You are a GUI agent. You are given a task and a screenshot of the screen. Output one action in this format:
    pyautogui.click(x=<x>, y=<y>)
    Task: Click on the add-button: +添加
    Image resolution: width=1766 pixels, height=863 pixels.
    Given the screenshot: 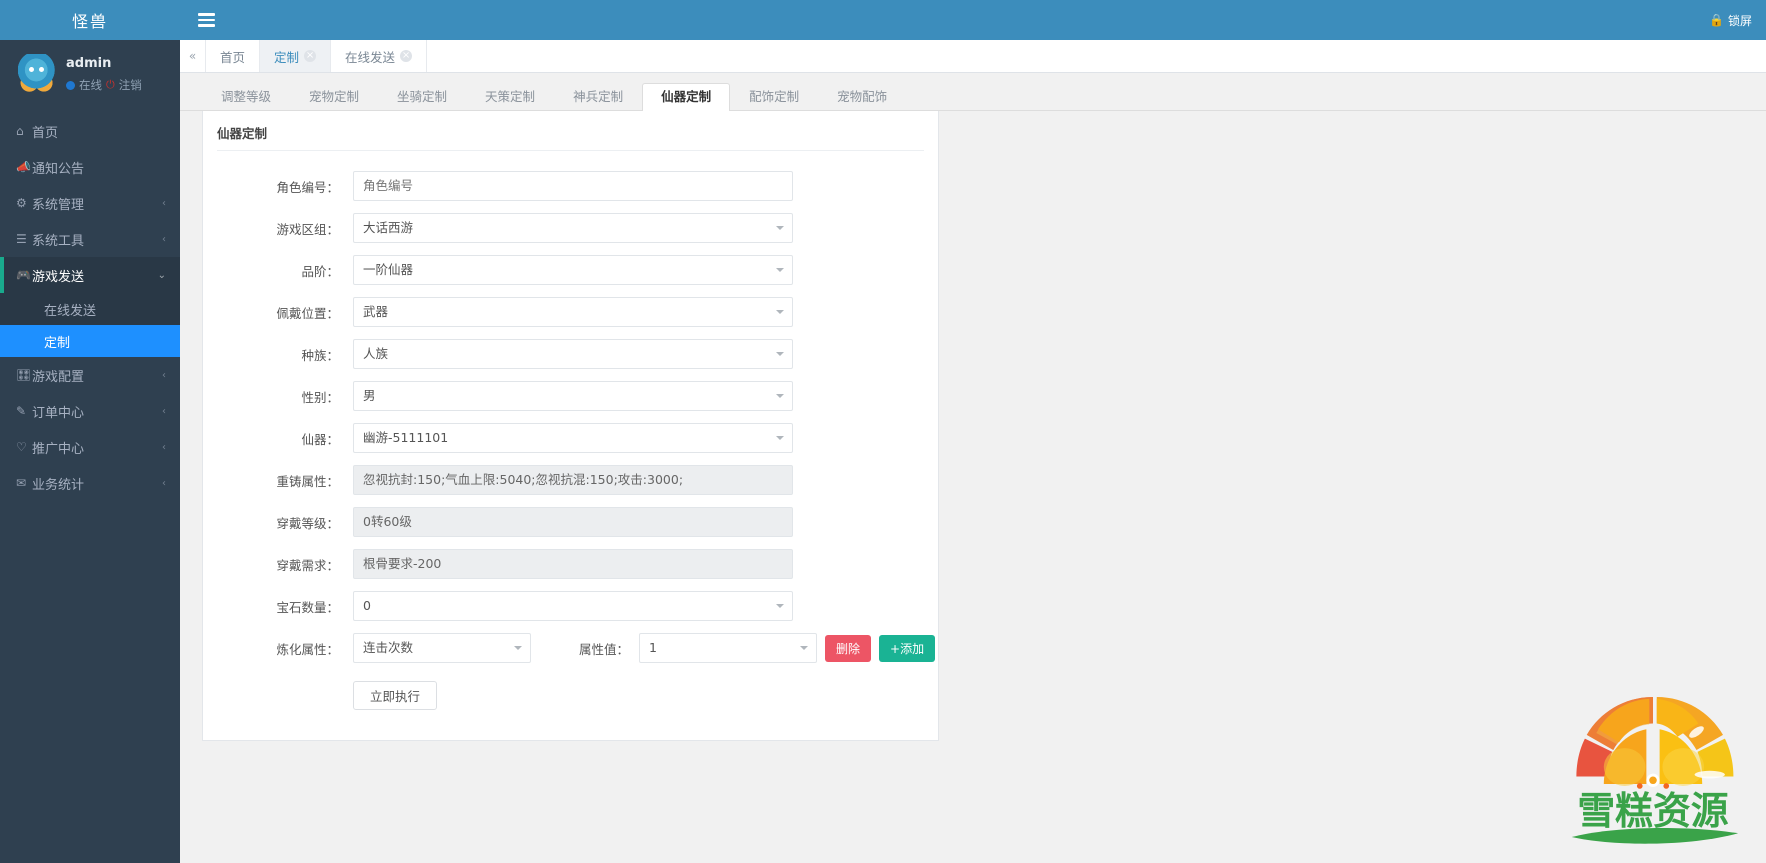 What is the action you would take?
    pyautogui.click(x=907, y=648)
    